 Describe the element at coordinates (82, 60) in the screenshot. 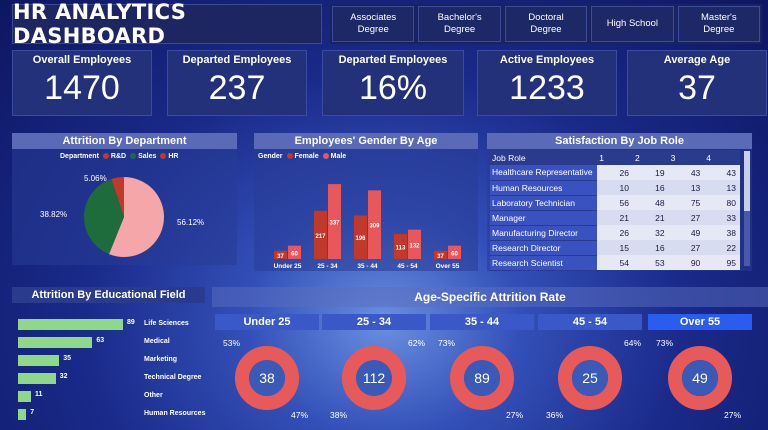

I see `kpi-label: Overall Employees` at that location.